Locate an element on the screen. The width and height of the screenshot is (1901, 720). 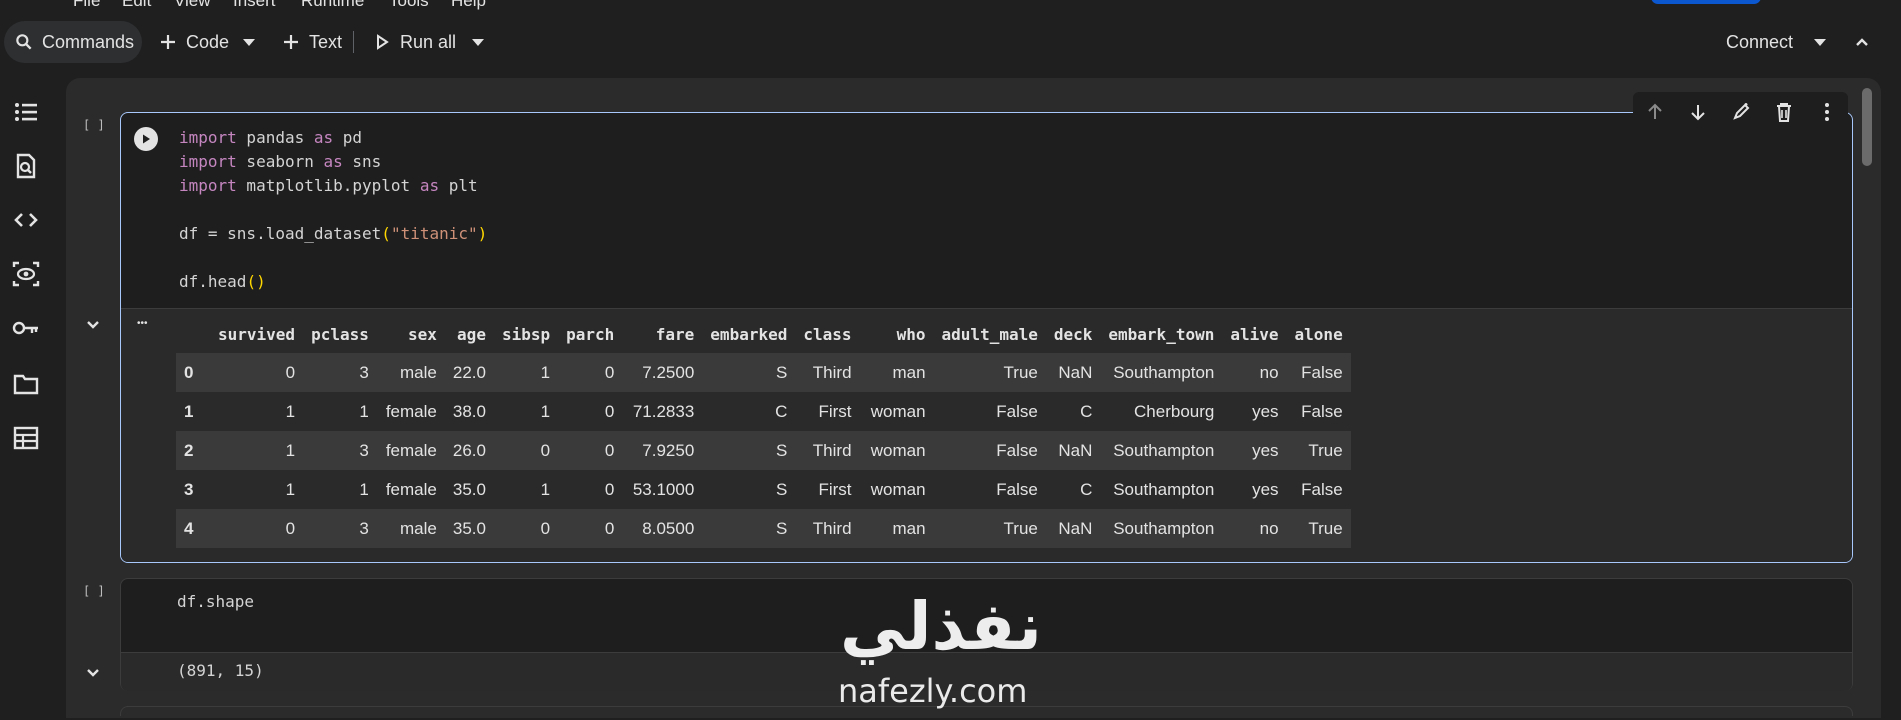
watermark-url: nafezly.com is located at coordinates (933, 691).